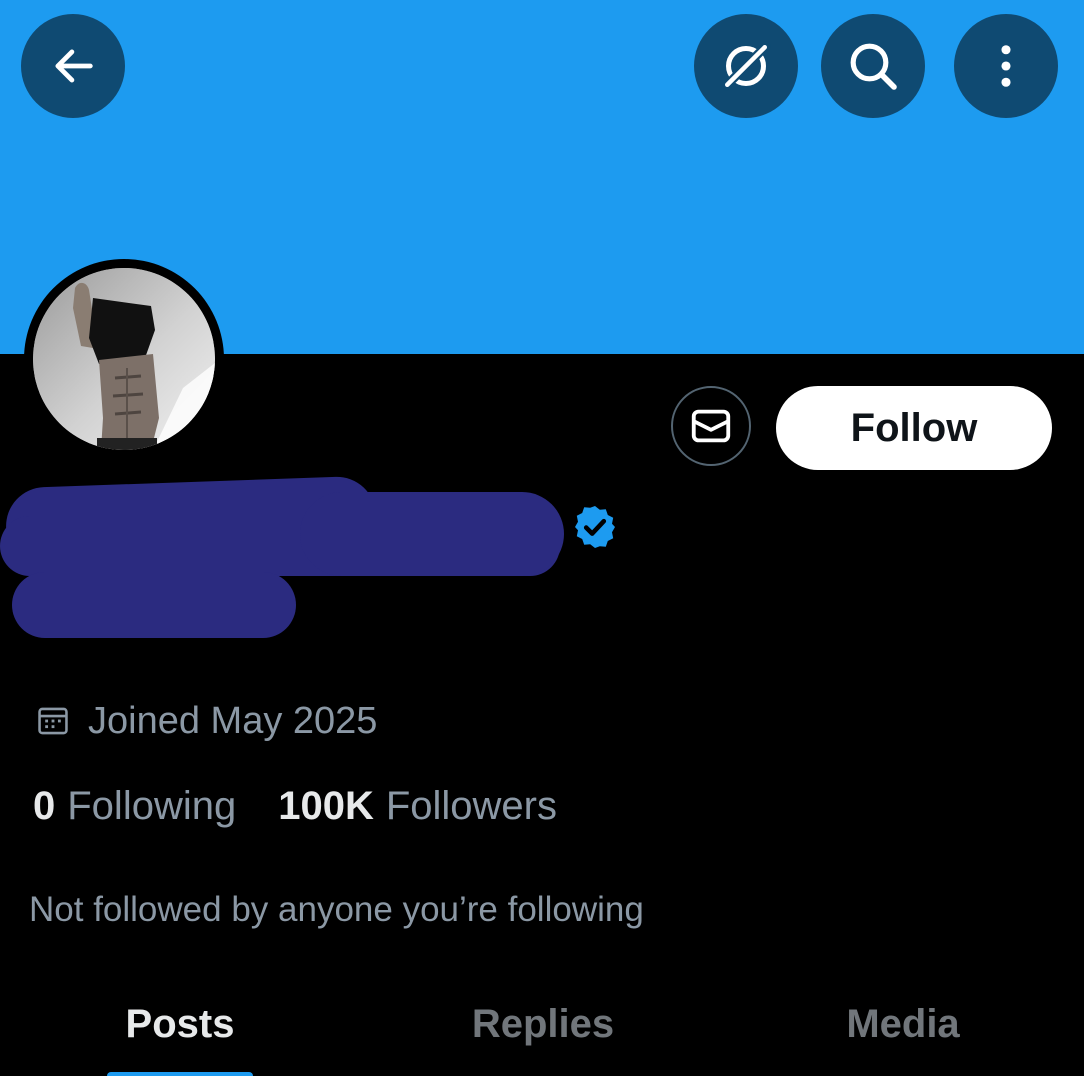 This screenshot has width=1084, height=1076. I want to click on profile-stats: 0 Following 100K Followers, so click(295, 806).